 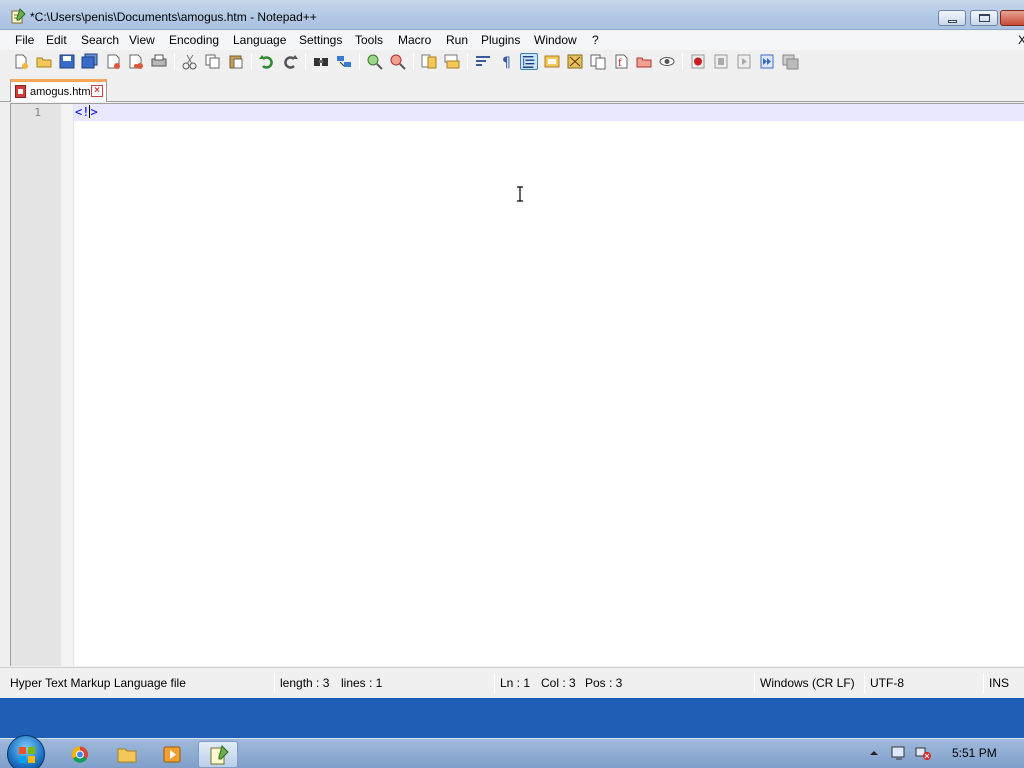 What do you see at coordinates (362, 683) in the screenshot?
I see `status-lines: lines : 1` at bounding box center [362, 683].